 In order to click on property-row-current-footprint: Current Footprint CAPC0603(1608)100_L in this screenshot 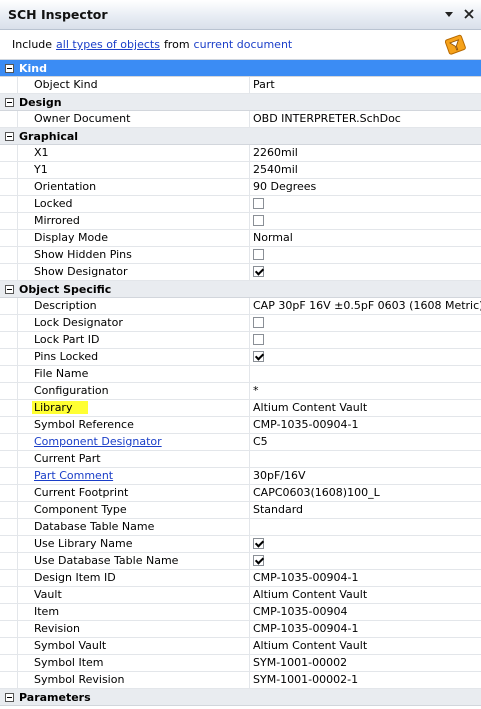, I will do `click(240, 493)`.